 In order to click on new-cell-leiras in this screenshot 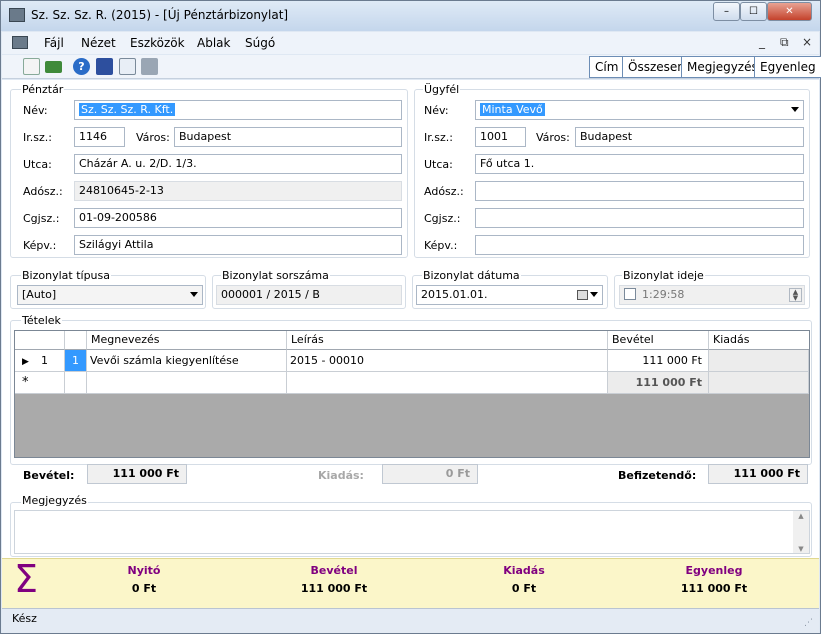, I will do `click(447, 383)`.